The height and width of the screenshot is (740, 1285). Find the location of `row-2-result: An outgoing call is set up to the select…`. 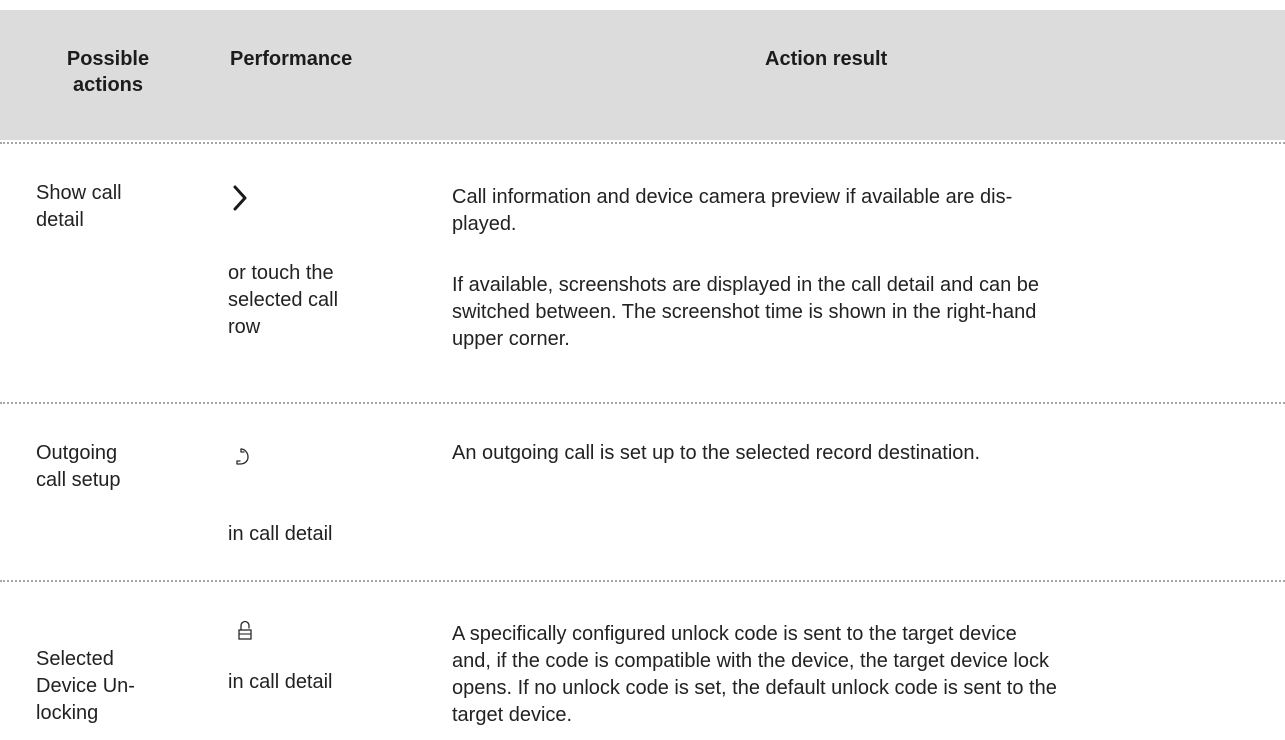

row-2-result: An outgoing call is set up to the select… is located at coordinates (857, 453).